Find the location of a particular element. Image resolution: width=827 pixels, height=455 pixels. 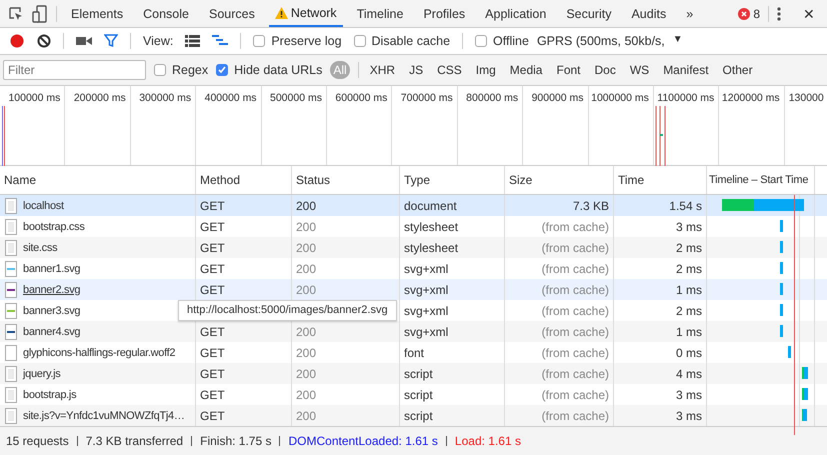

type-filter-button: XHR is located at coordinates (382, 70).